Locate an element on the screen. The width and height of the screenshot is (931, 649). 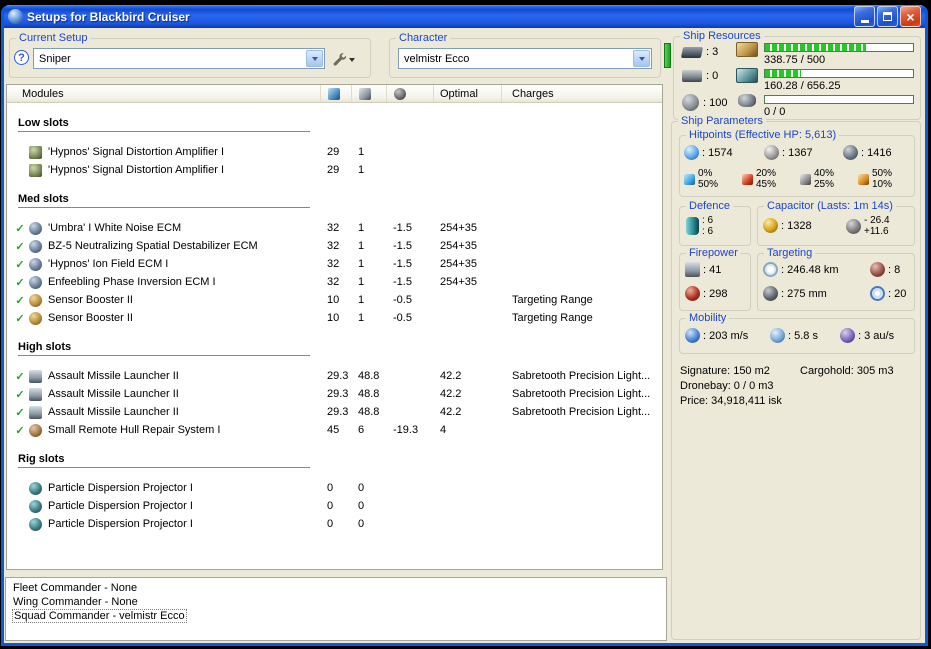
module-cap-value: -0.5 is located at coordinates (402, 300).